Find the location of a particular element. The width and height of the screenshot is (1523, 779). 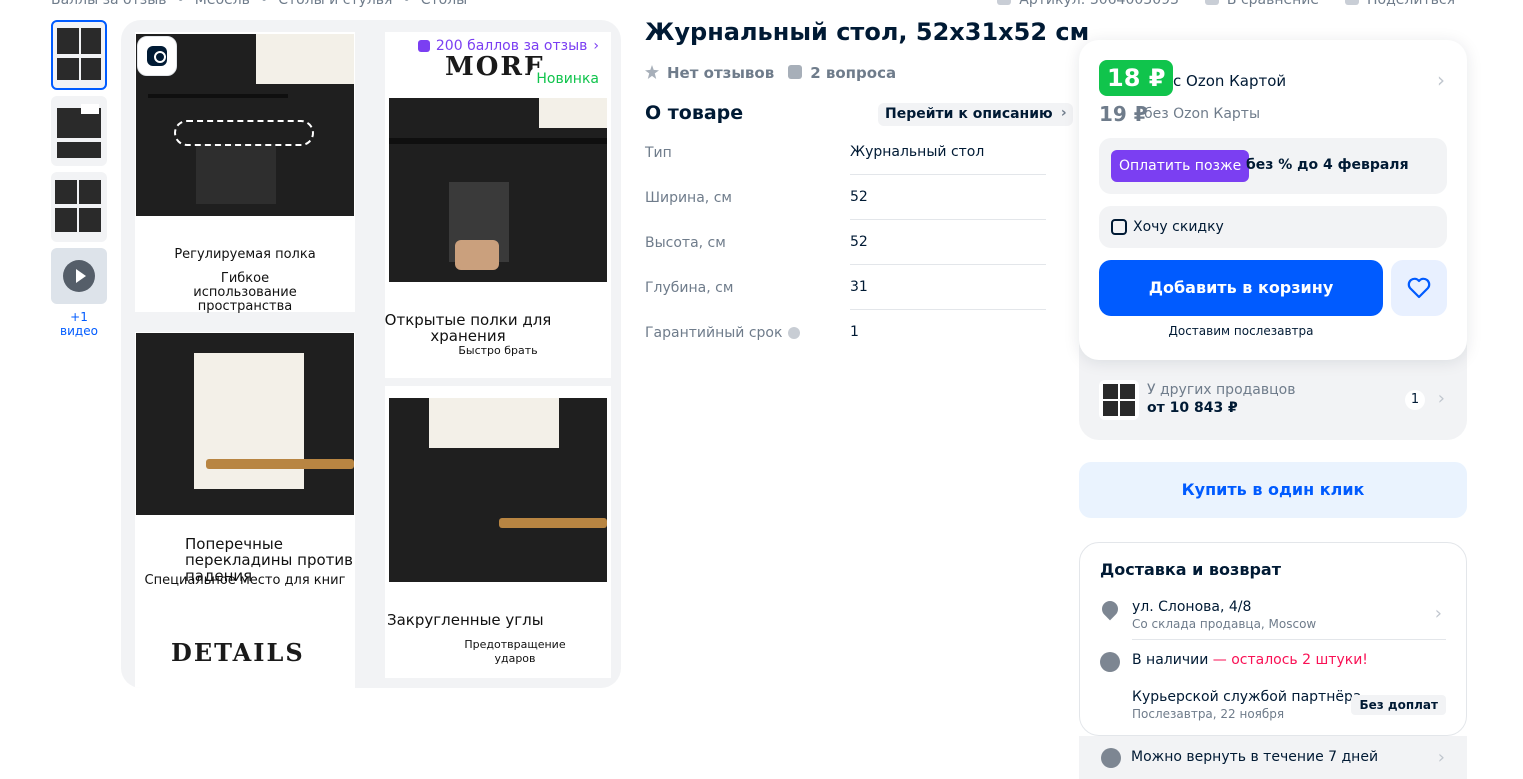

thumbnail-list: +1 видео is located at coordinates (79, 179).